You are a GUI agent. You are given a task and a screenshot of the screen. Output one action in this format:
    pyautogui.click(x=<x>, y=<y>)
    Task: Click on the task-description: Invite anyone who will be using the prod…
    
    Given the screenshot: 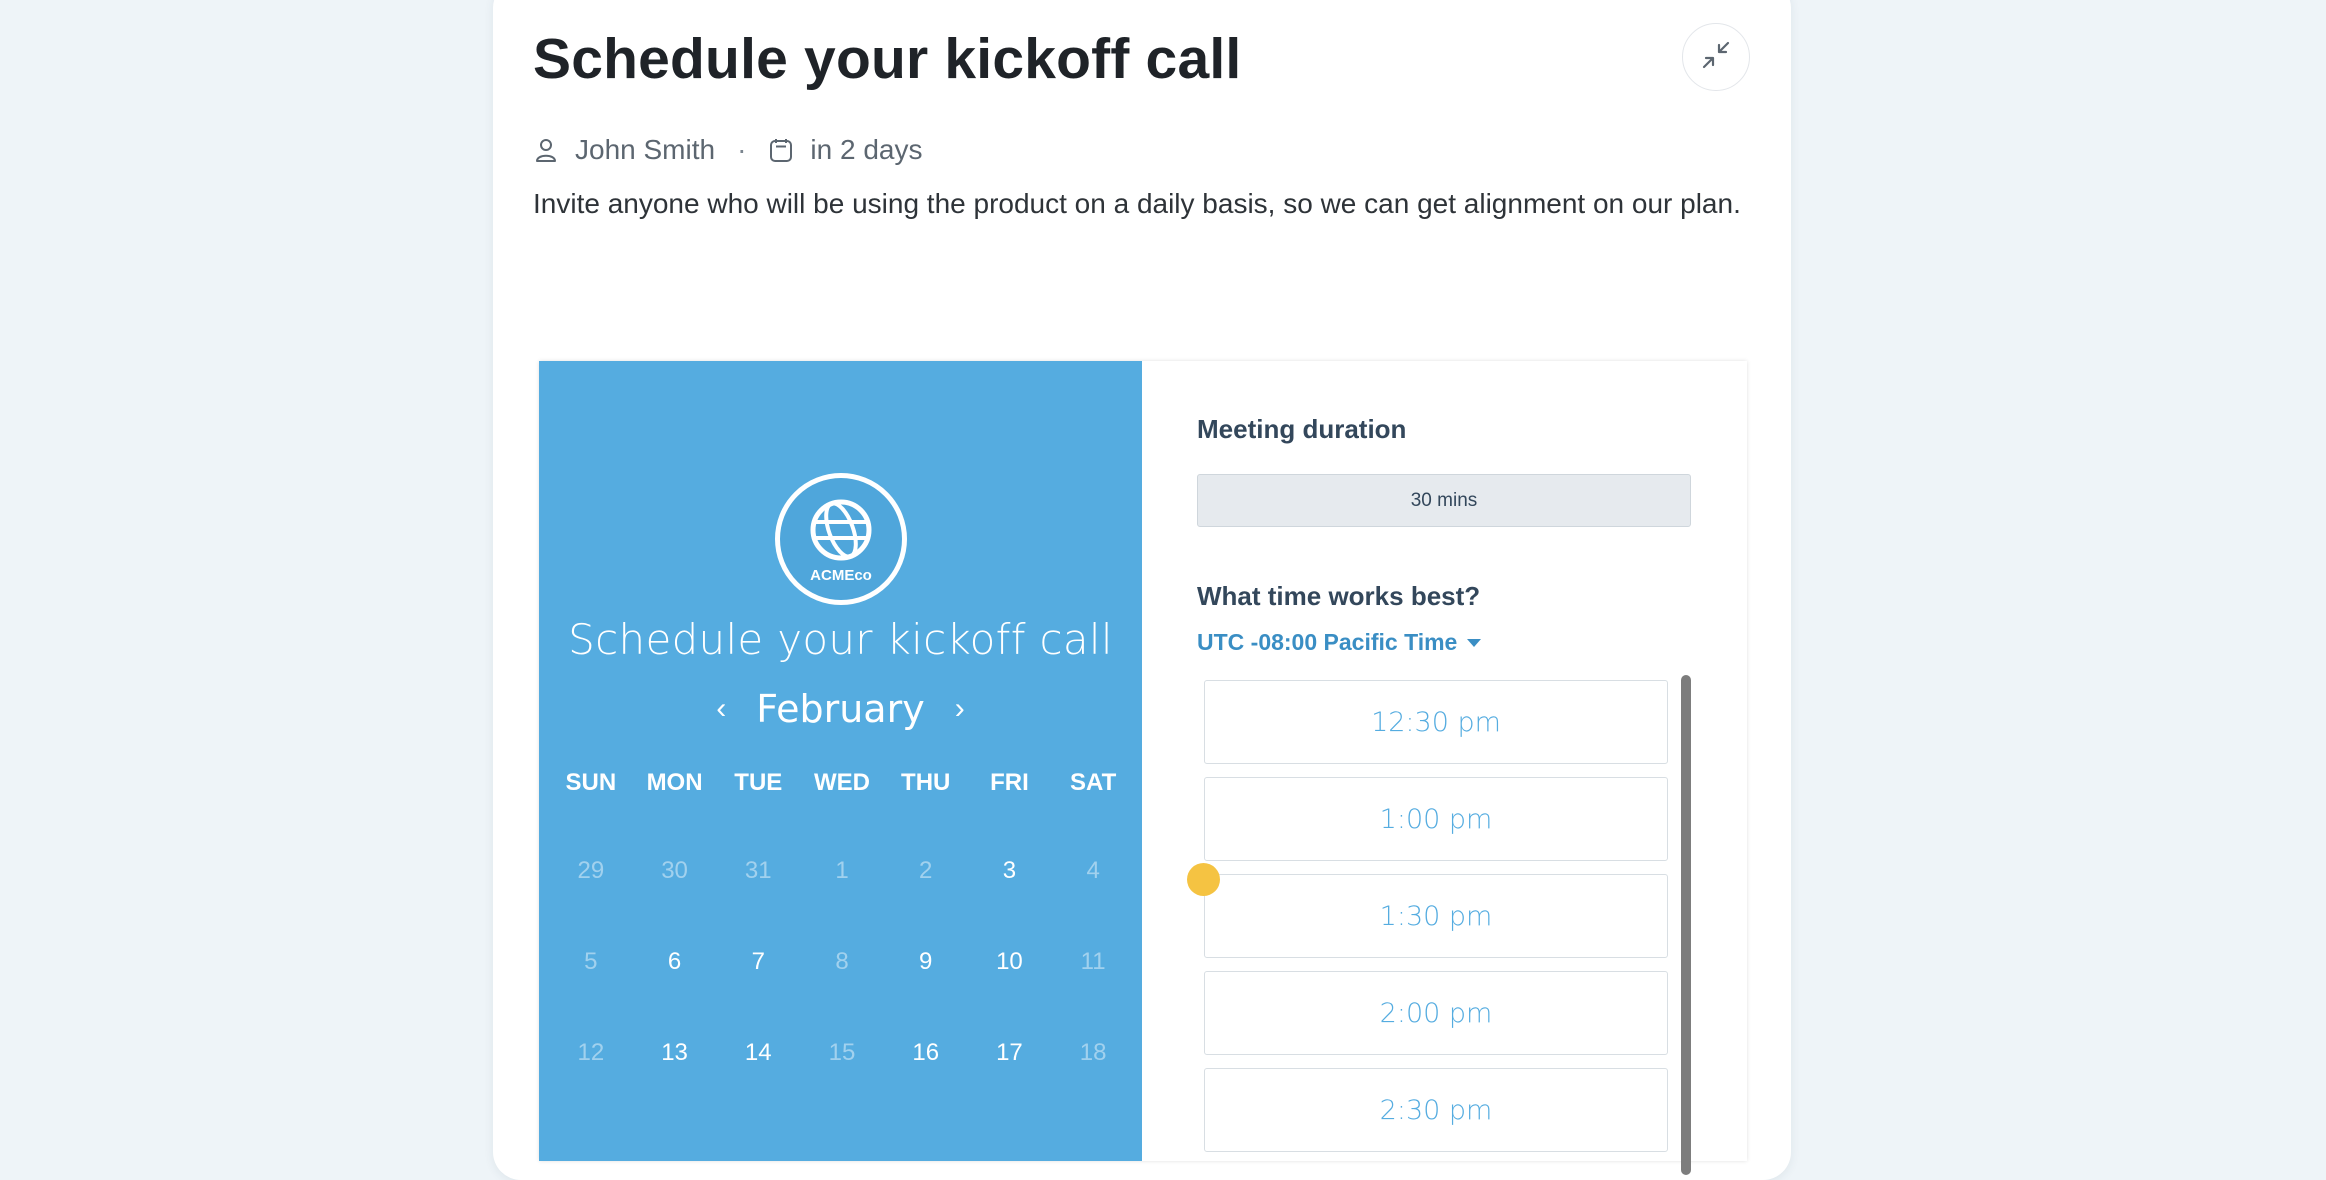 What is the action you would take?
    pyautogui.click(x=1137, y=203)
    